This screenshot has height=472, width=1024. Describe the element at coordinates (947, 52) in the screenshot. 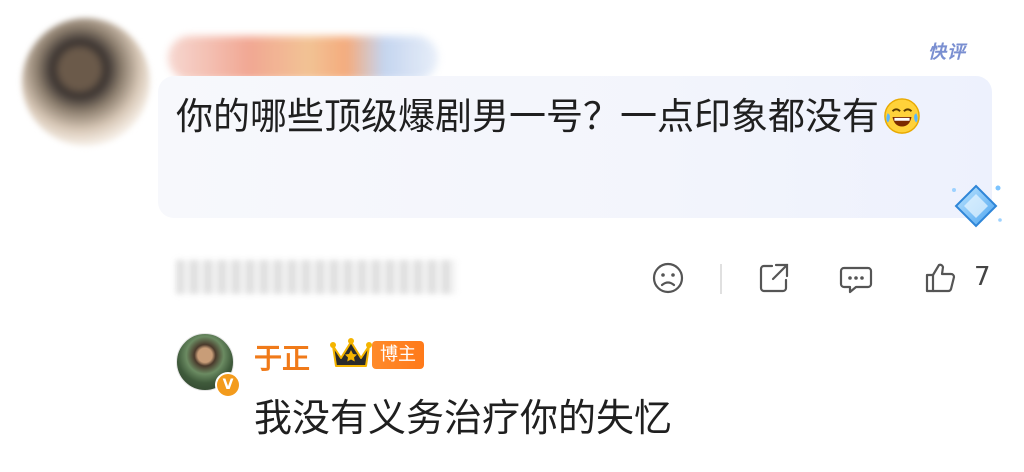

I see `quick-comment-badge: 快评` at that location.